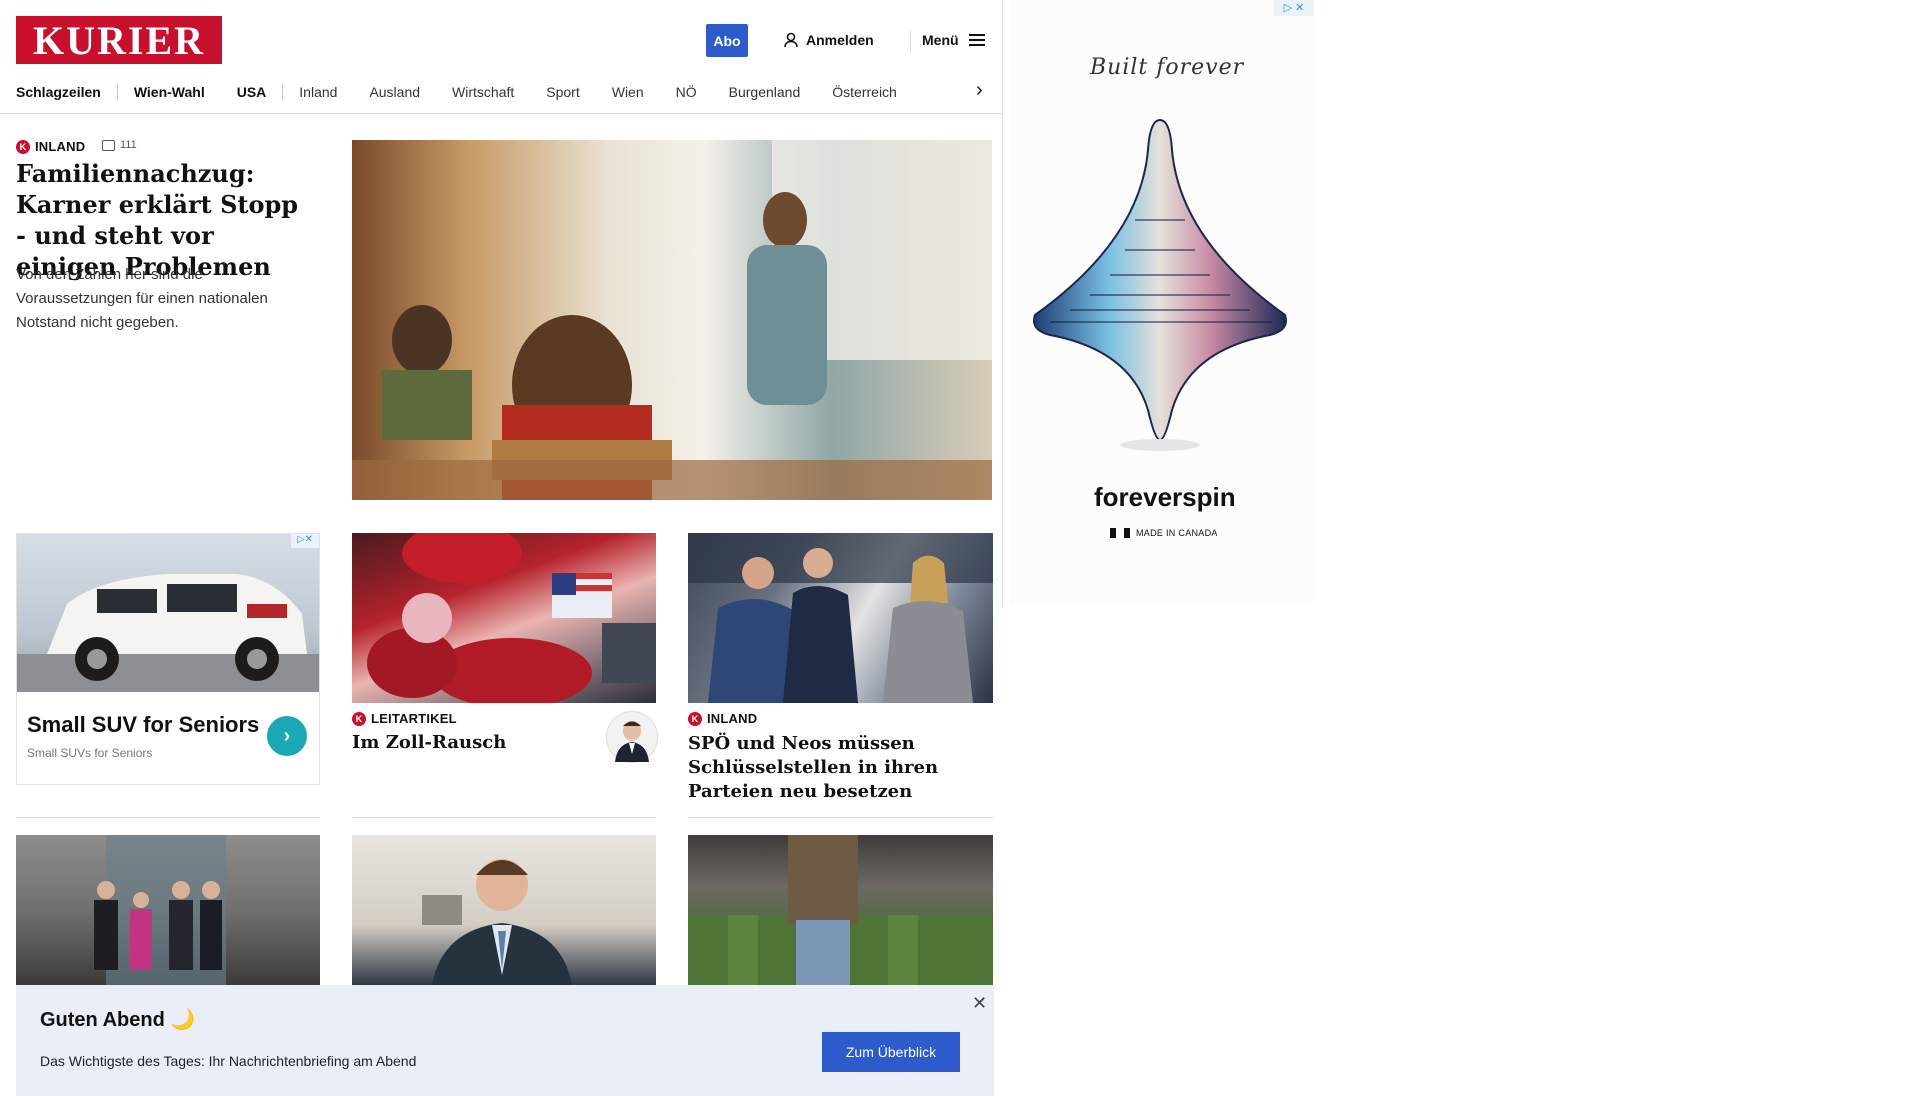  Describe the element at coordinates (511, 618) in the screenshot. I see `maga-caps-photo` at that location.